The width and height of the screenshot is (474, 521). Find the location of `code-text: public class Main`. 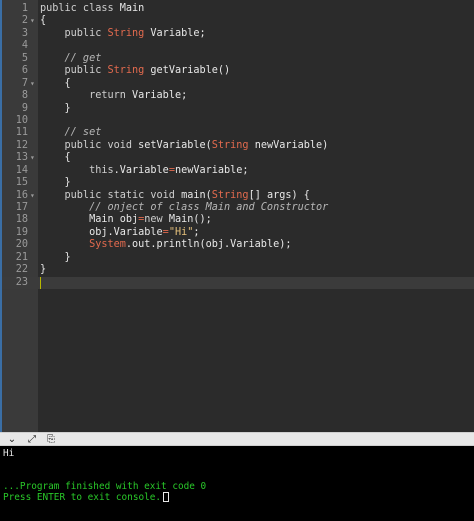

code-text: public class Main is located at coordinates (92, 9).